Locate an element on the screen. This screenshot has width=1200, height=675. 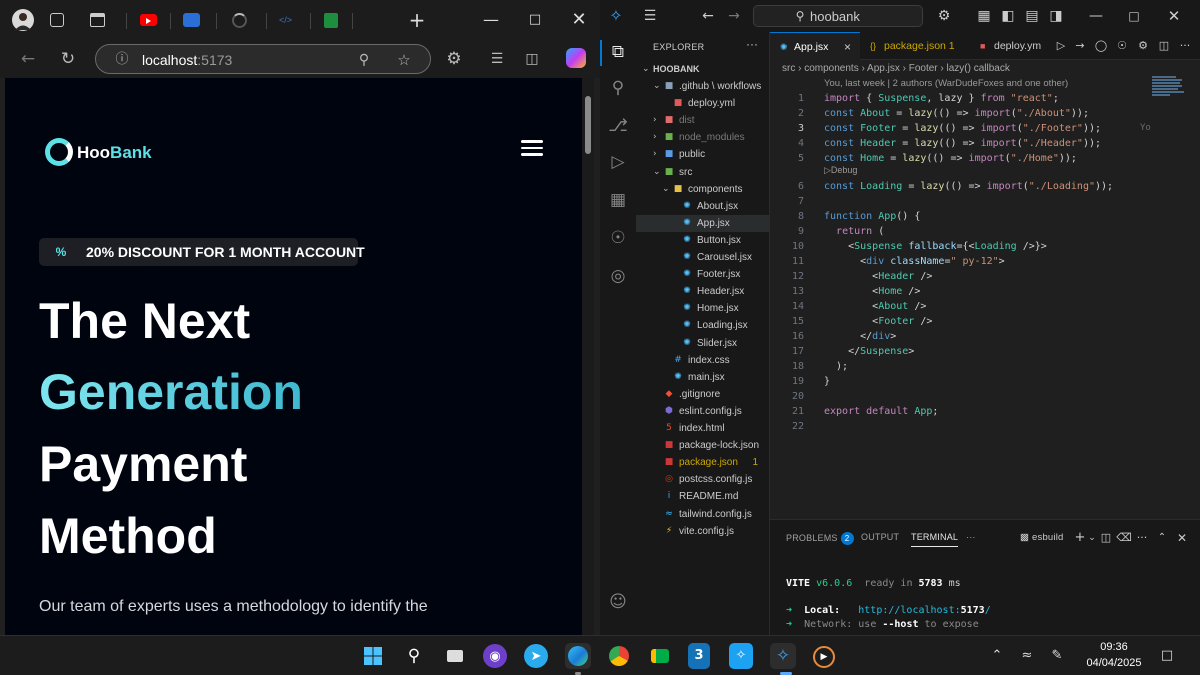
close-panel-icon: ✕ is located at coordinates (1182, 538).